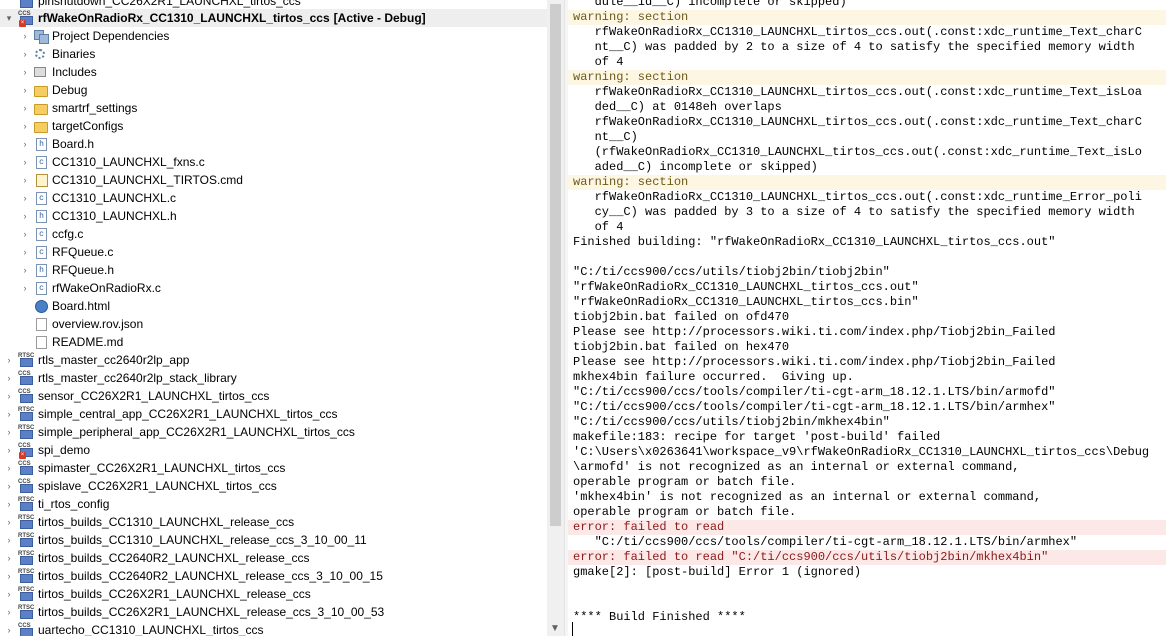 The height and width of the screenshot is (636, 1166). Describe the element at coordinates (273, 180) in the screenshot. I see `tree-item: › CC1310_LAUNCHXL_TIRTOS.cmd` at that location.